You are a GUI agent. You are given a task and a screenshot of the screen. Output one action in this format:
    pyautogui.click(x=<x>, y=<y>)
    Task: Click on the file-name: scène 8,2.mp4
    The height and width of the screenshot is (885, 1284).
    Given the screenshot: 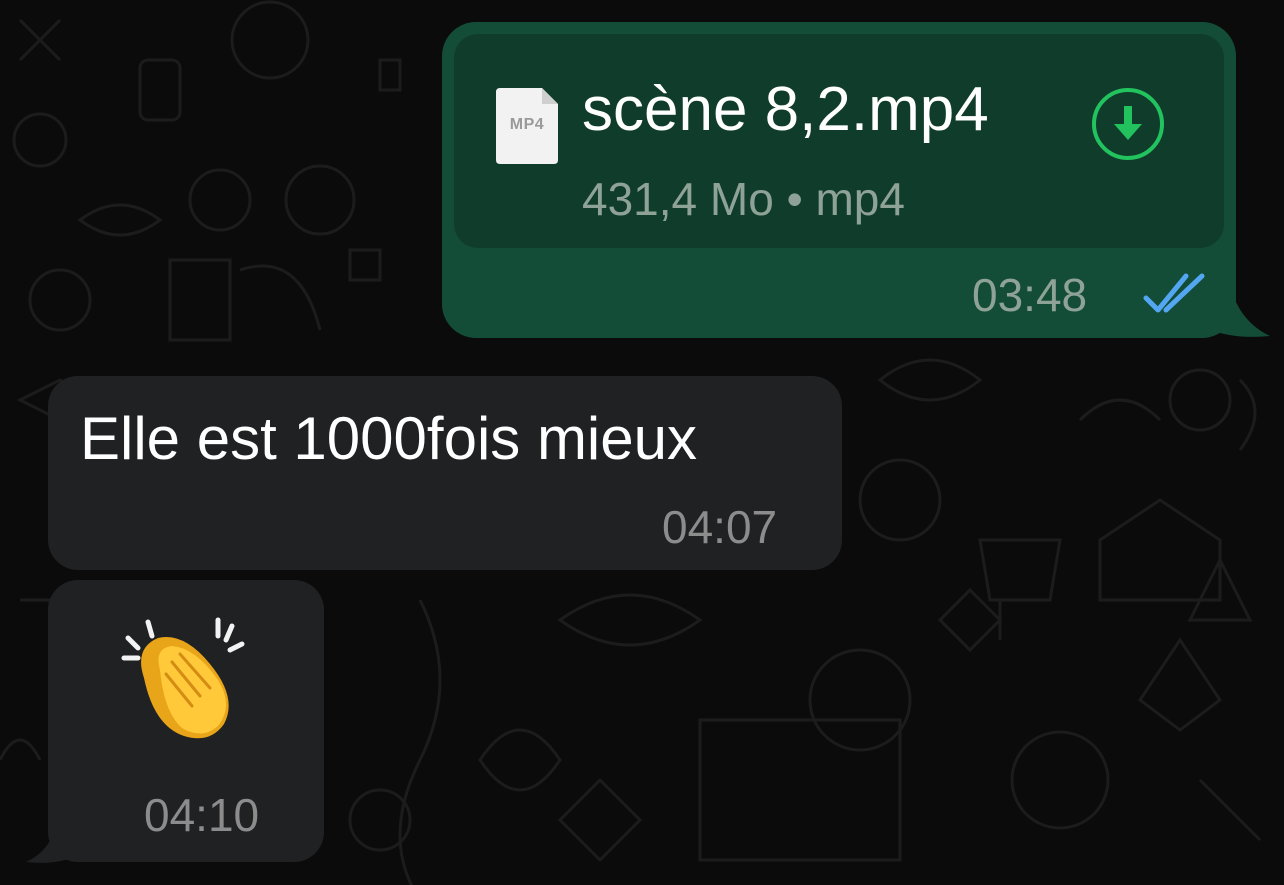 What is the action you would take?
    pyautogui.click(x=785, y=109)
    